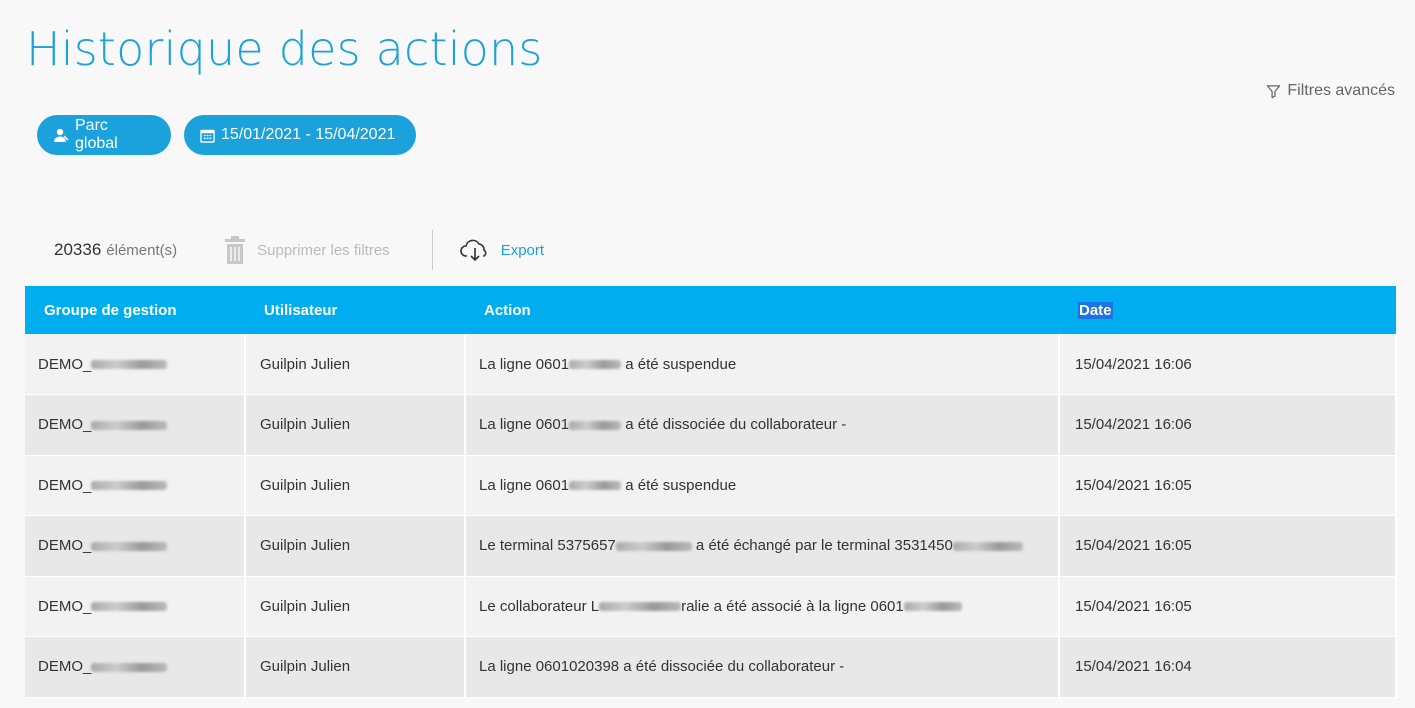  Describe the element at coordinates (734, 425) in the screenshot. I see `cell-action-text: a été dissociée du collaborateur -` at that location.